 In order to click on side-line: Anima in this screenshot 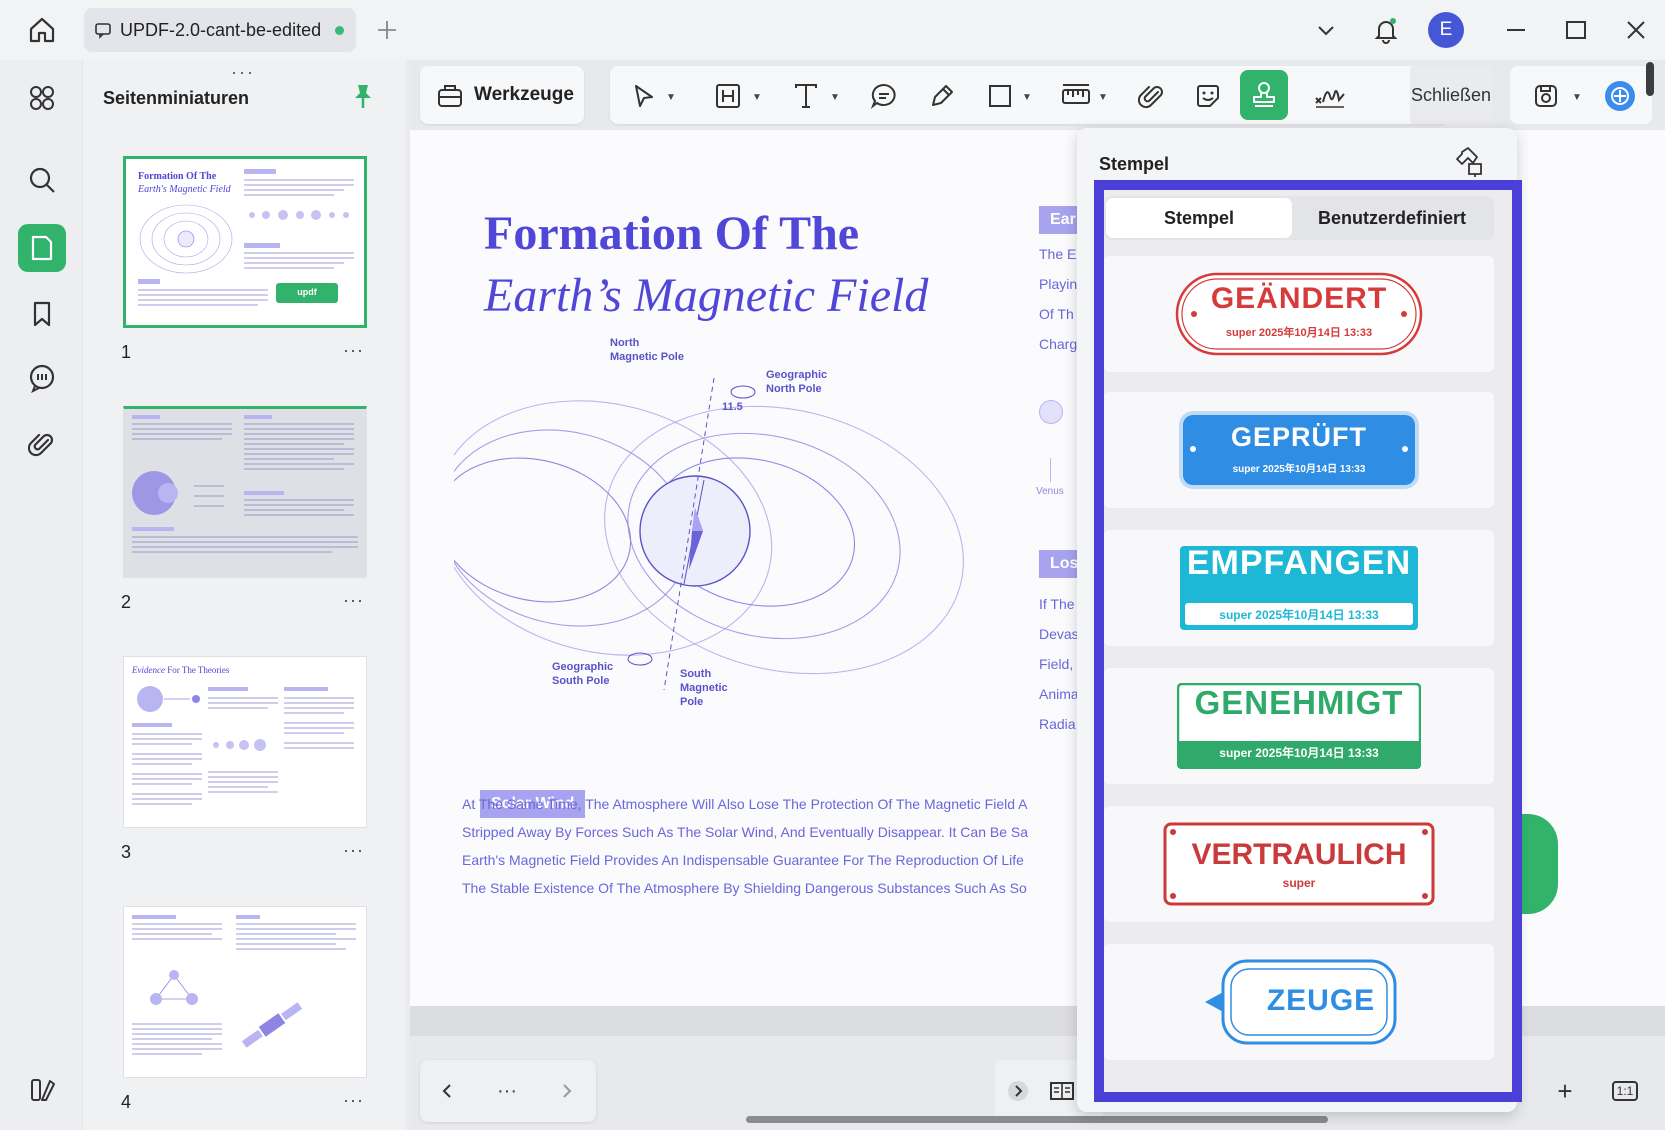, I will do `click(1059, 694)`.